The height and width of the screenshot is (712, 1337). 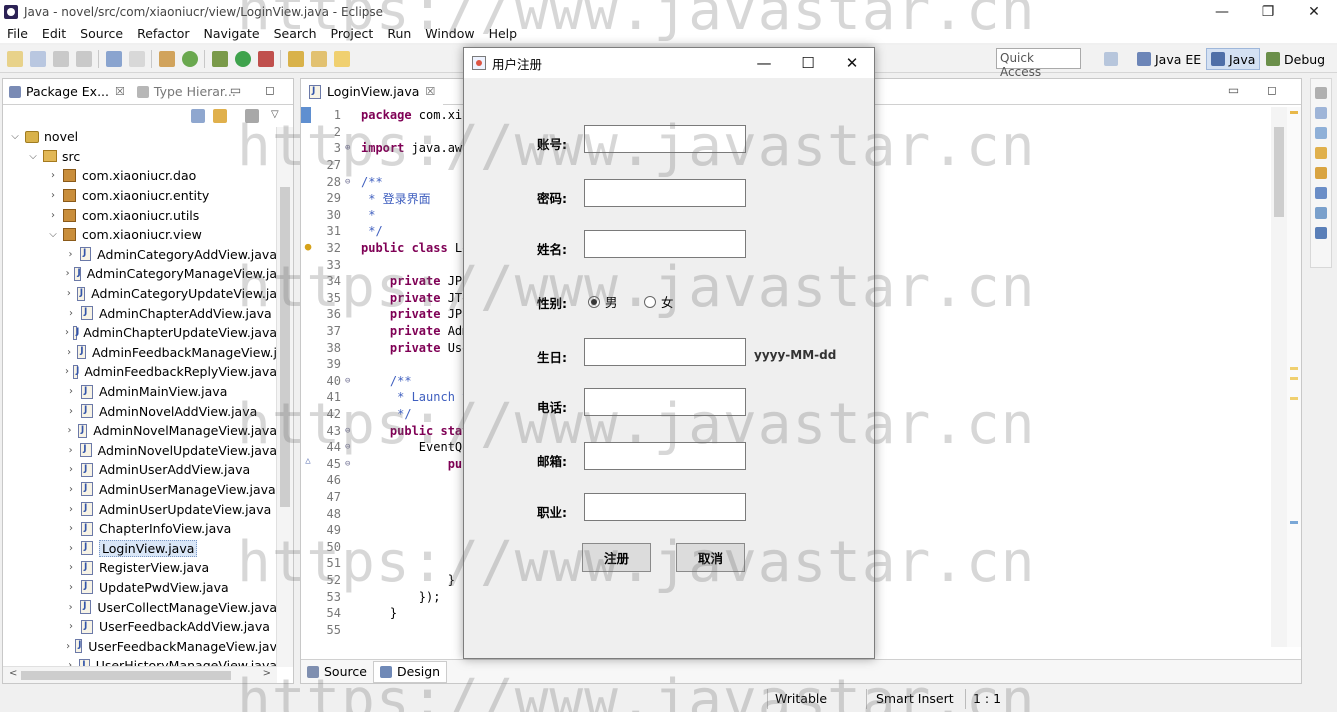 What do you see at coordinates (220, 58) in the screenshot?
I see `debug-icon` at bounding box center [220, 58].